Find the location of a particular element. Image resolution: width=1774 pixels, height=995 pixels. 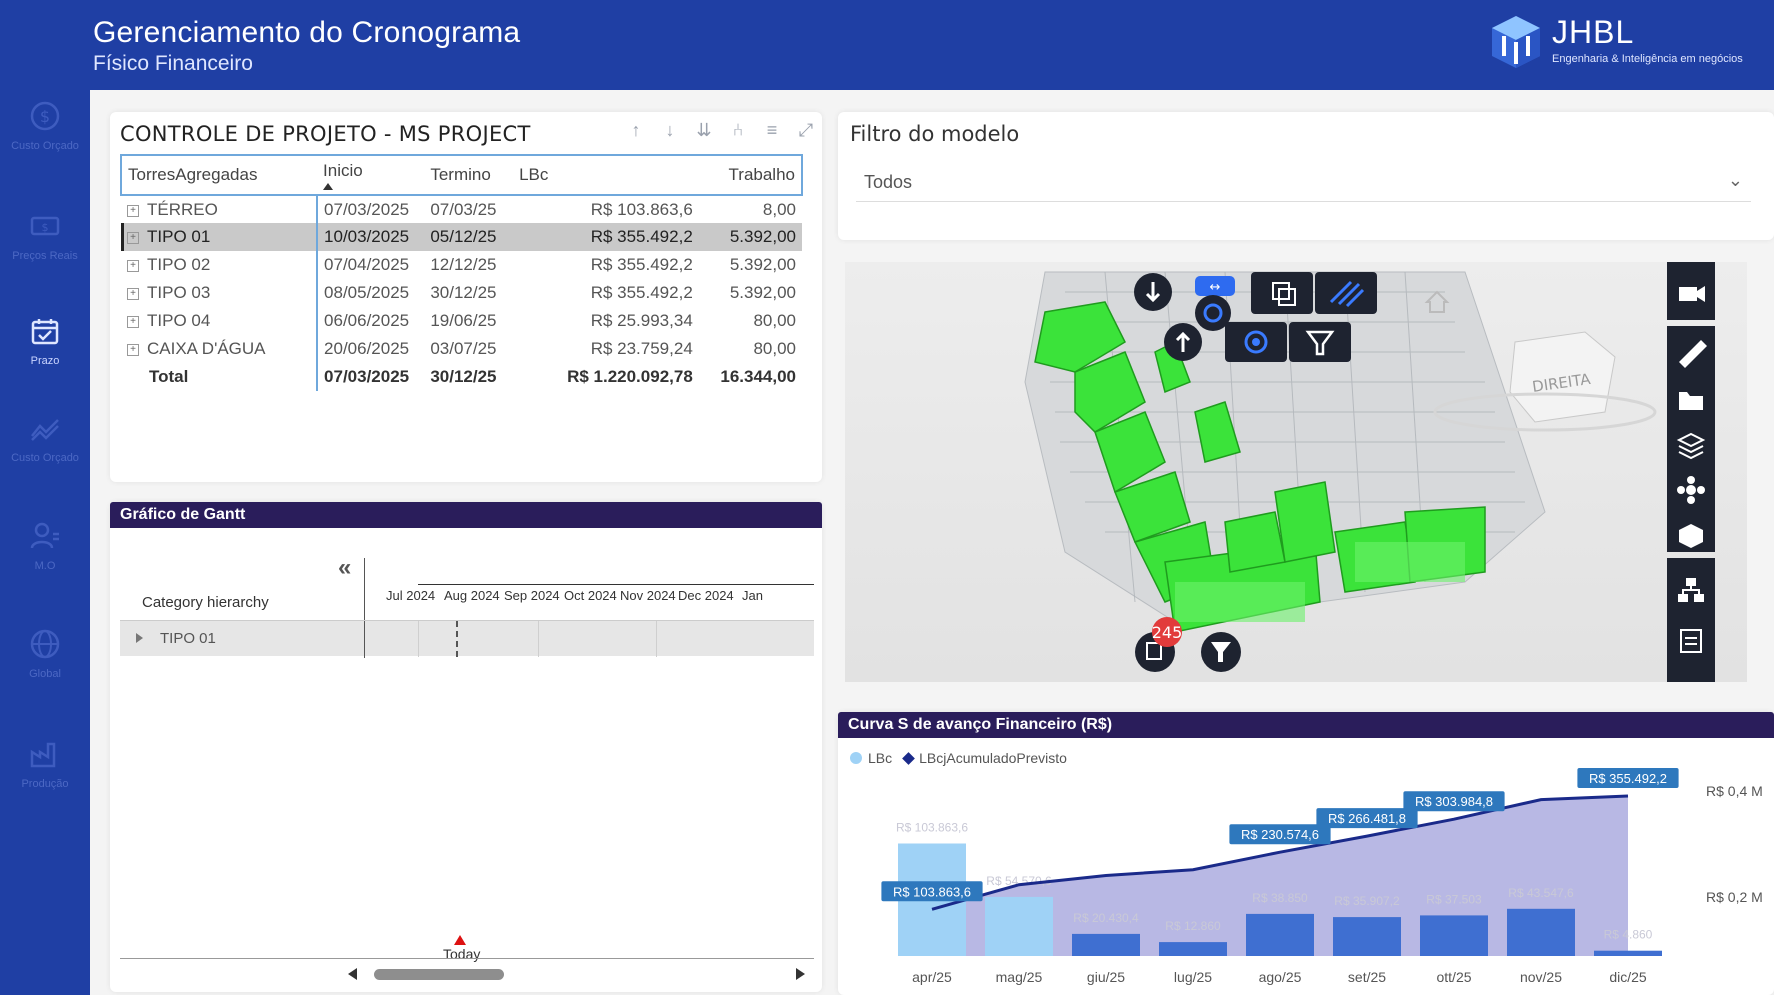

sidebar-item-custo-orcado: $ Custo Orçado is located at coordinates (45, 145).